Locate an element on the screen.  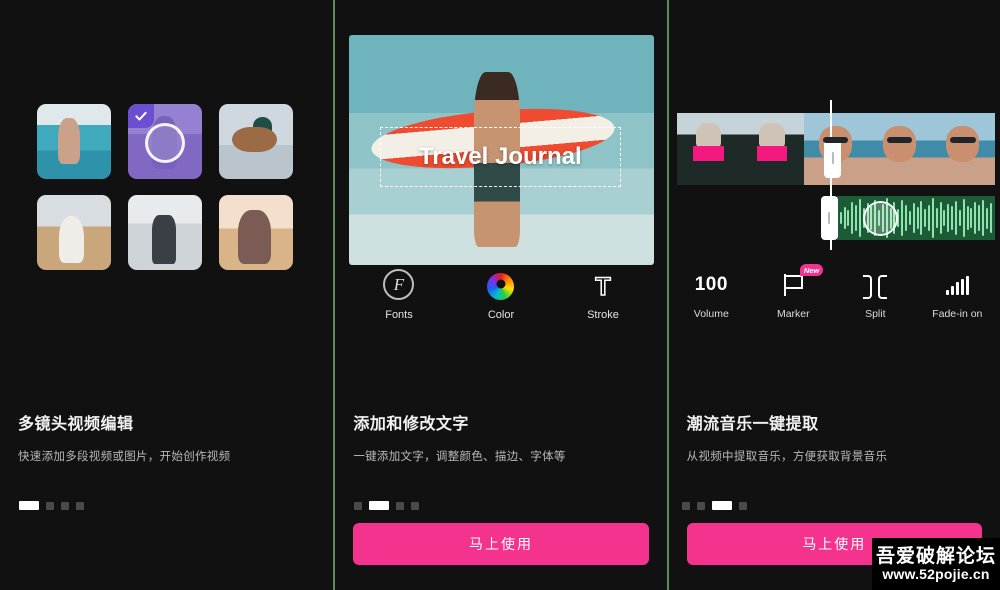
fonts-icon: F is located at coordinates (399, 284).